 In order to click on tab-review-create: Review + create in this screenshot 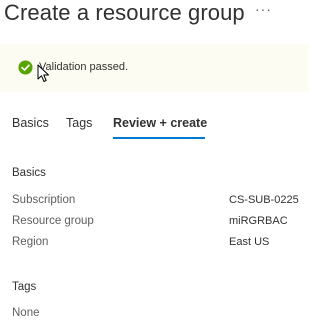, I will do `click(160, 123)`.